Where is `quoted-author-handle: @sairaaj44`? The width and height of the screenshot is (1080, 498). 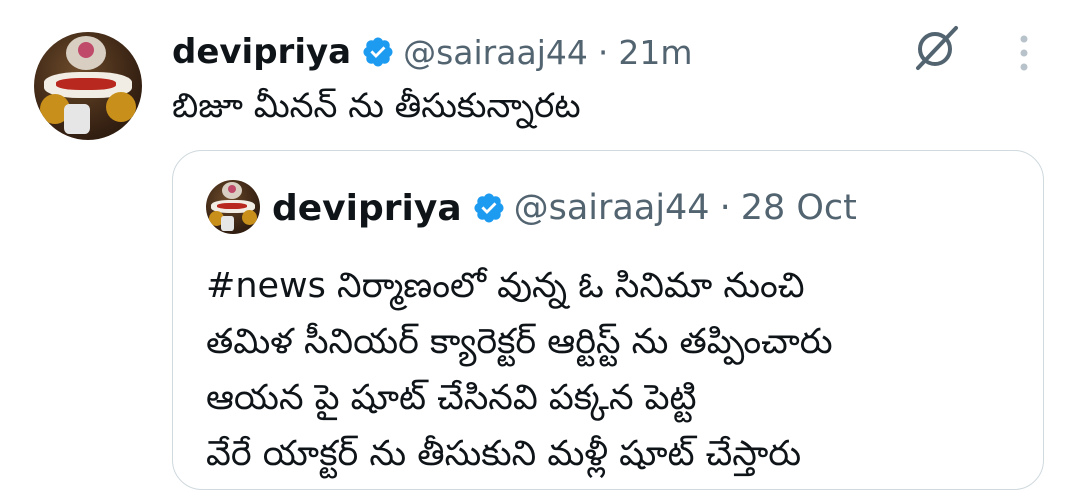
quoted-author-handle: @sairaaj44 is located at coordinates (611, 208).